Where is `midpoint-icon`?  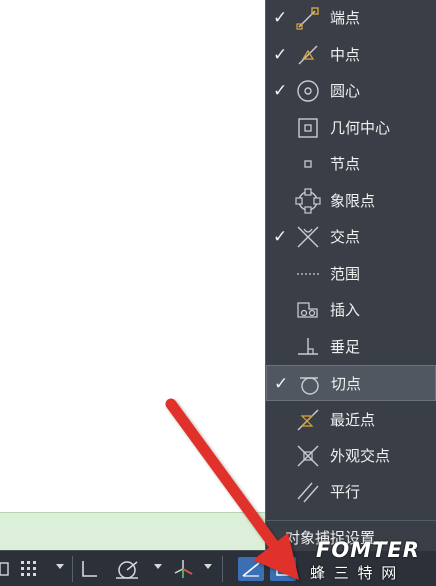 midpoint-icon is located at coordinates (308, 55).